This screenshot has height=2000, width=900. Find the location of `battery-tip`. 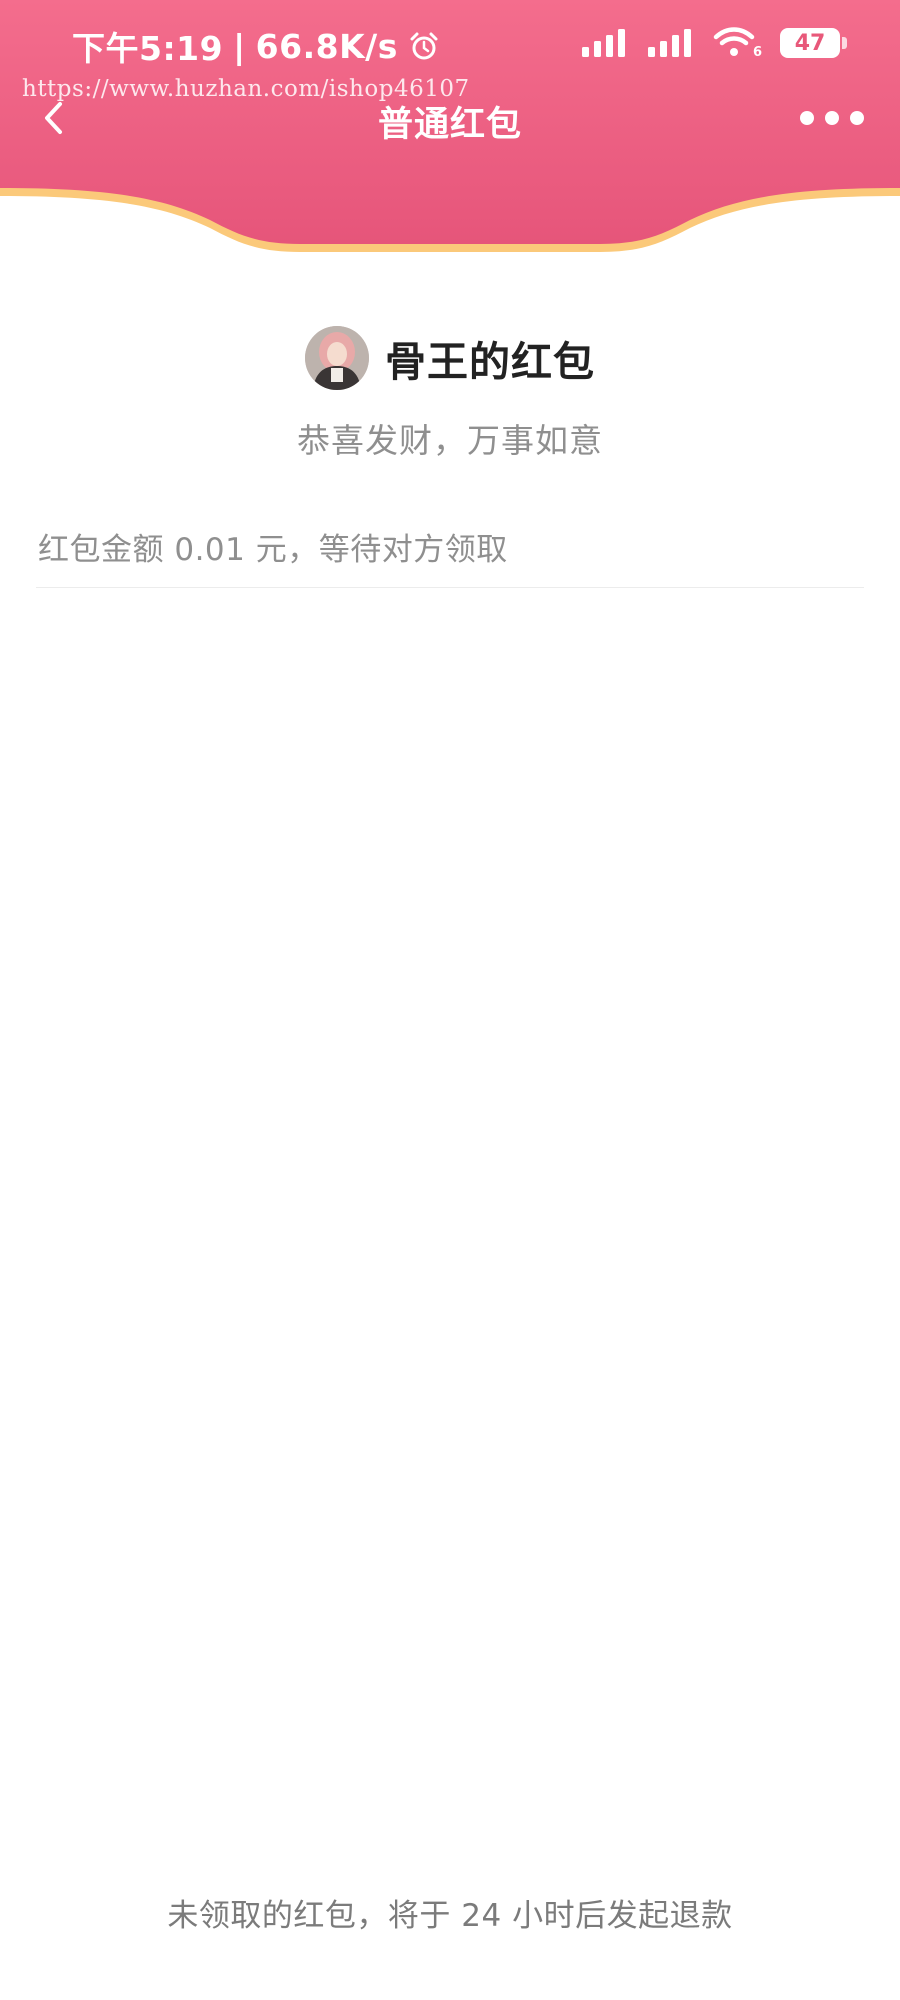

battery-tip is located at coordinates (844, 43).